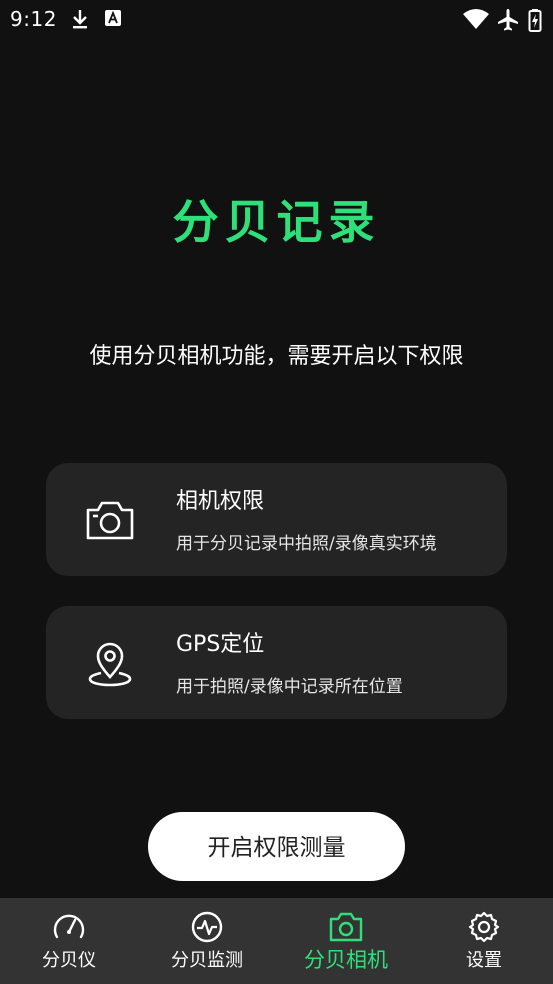 The width and height of the screenshot is (553, 984). I want to click on tab-label: 分贝仪, so click(69, 960).